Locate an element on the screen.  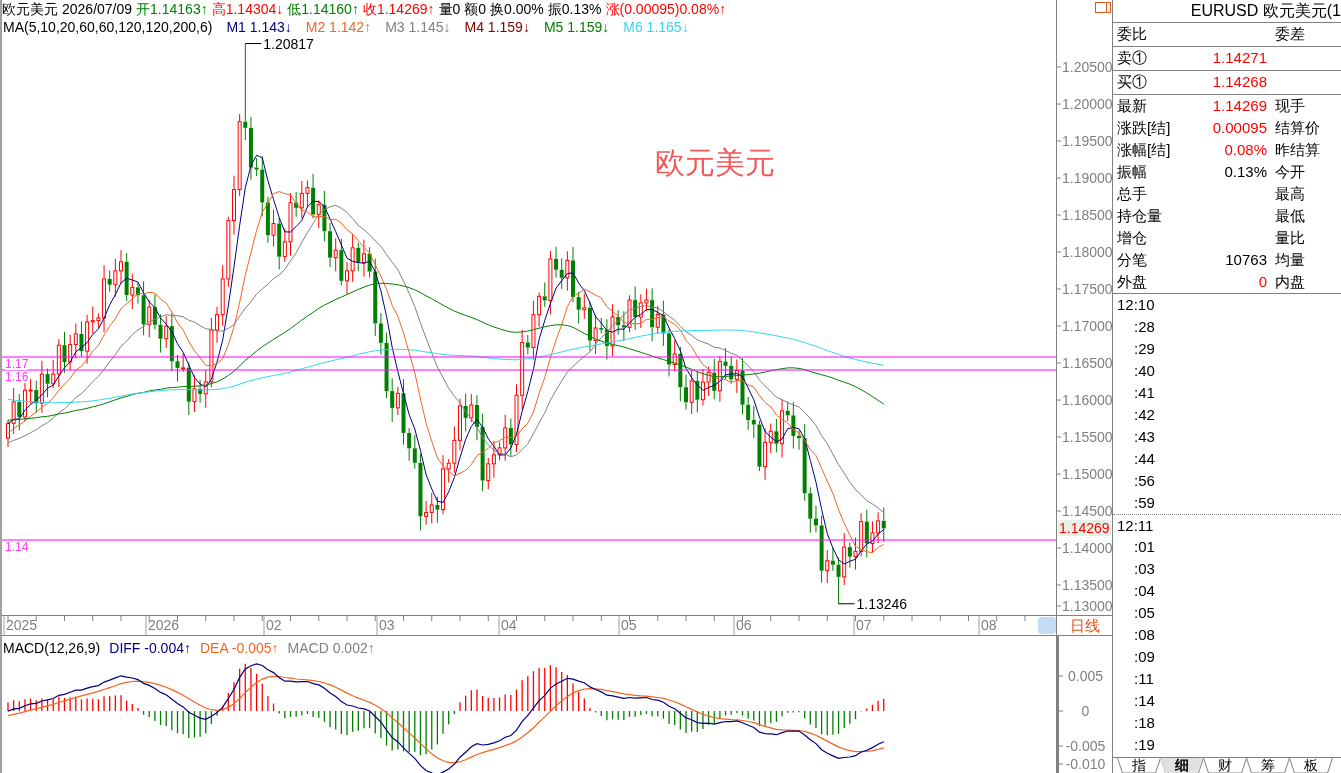
price-axis-label: 1.16000 is located at coordinates (1087, 400).